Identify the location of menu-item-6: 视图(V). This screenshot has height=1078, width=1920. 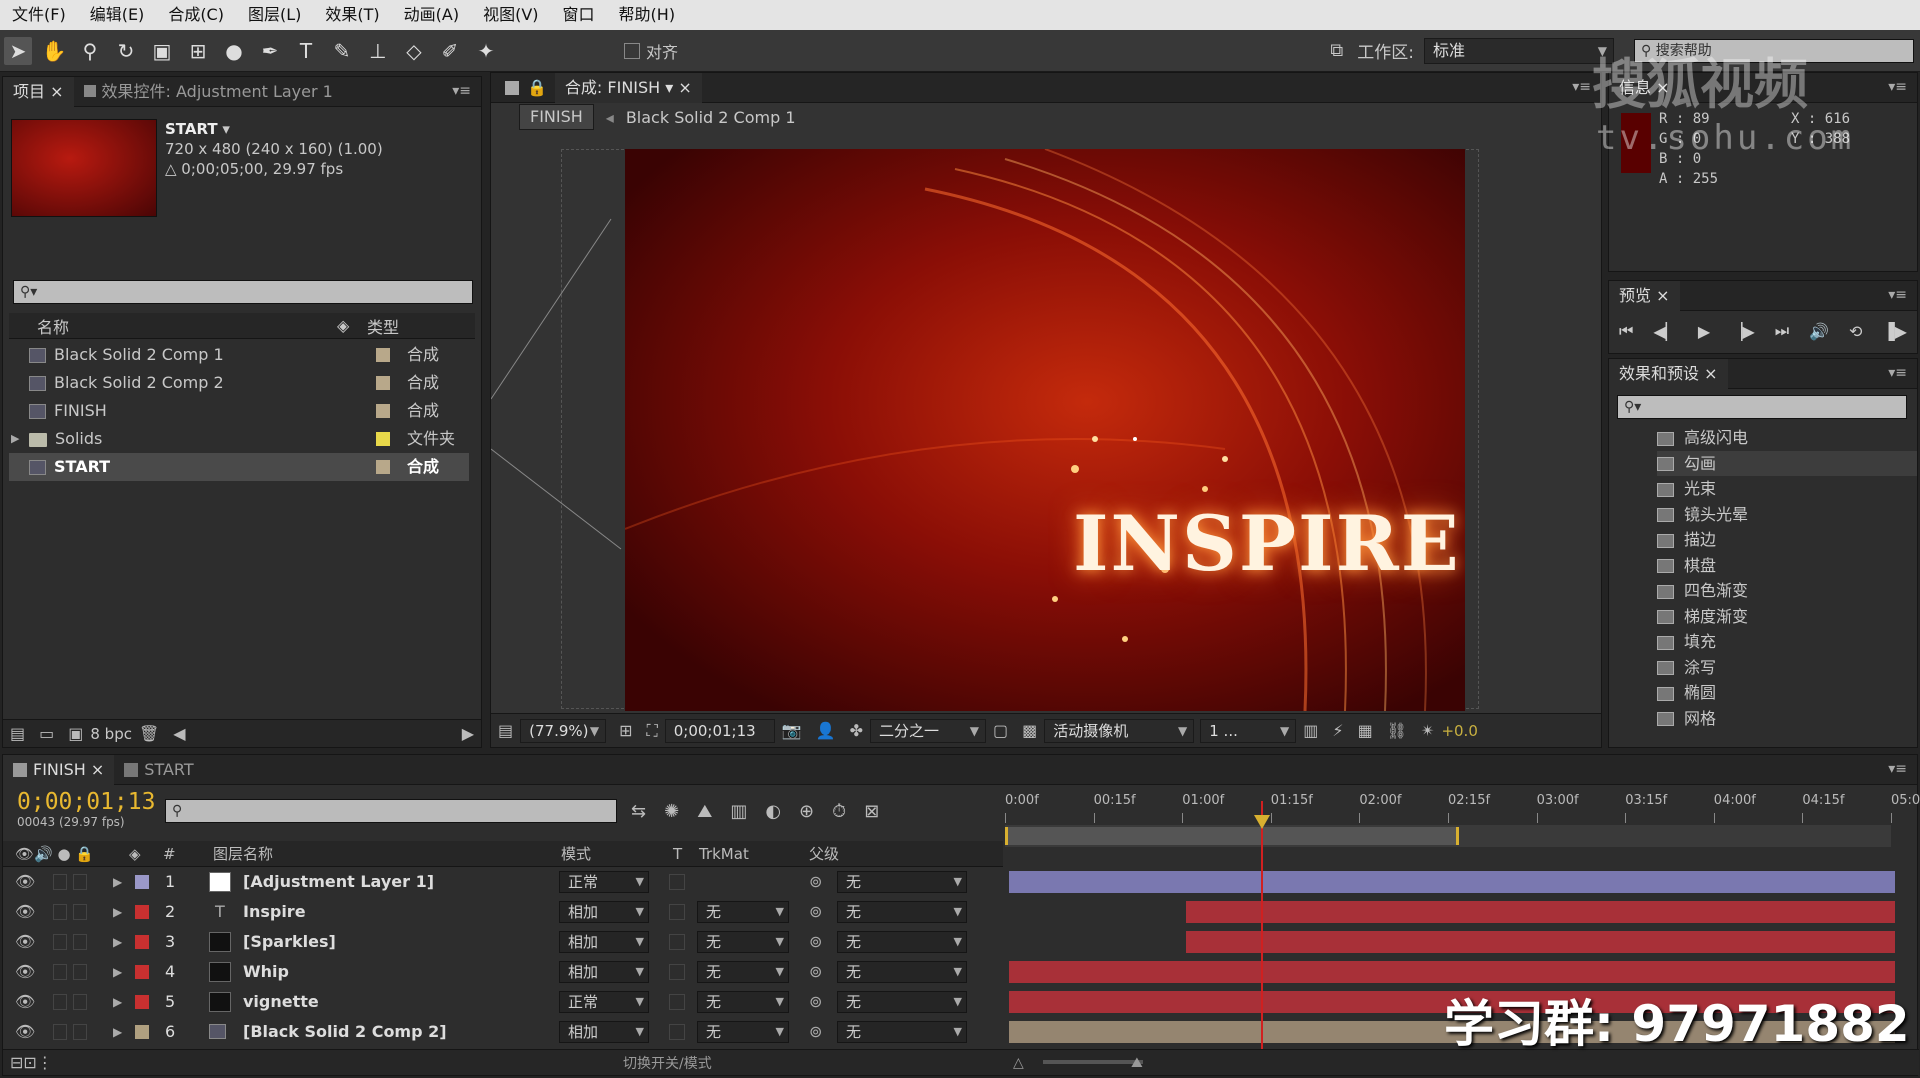
(510, 15).